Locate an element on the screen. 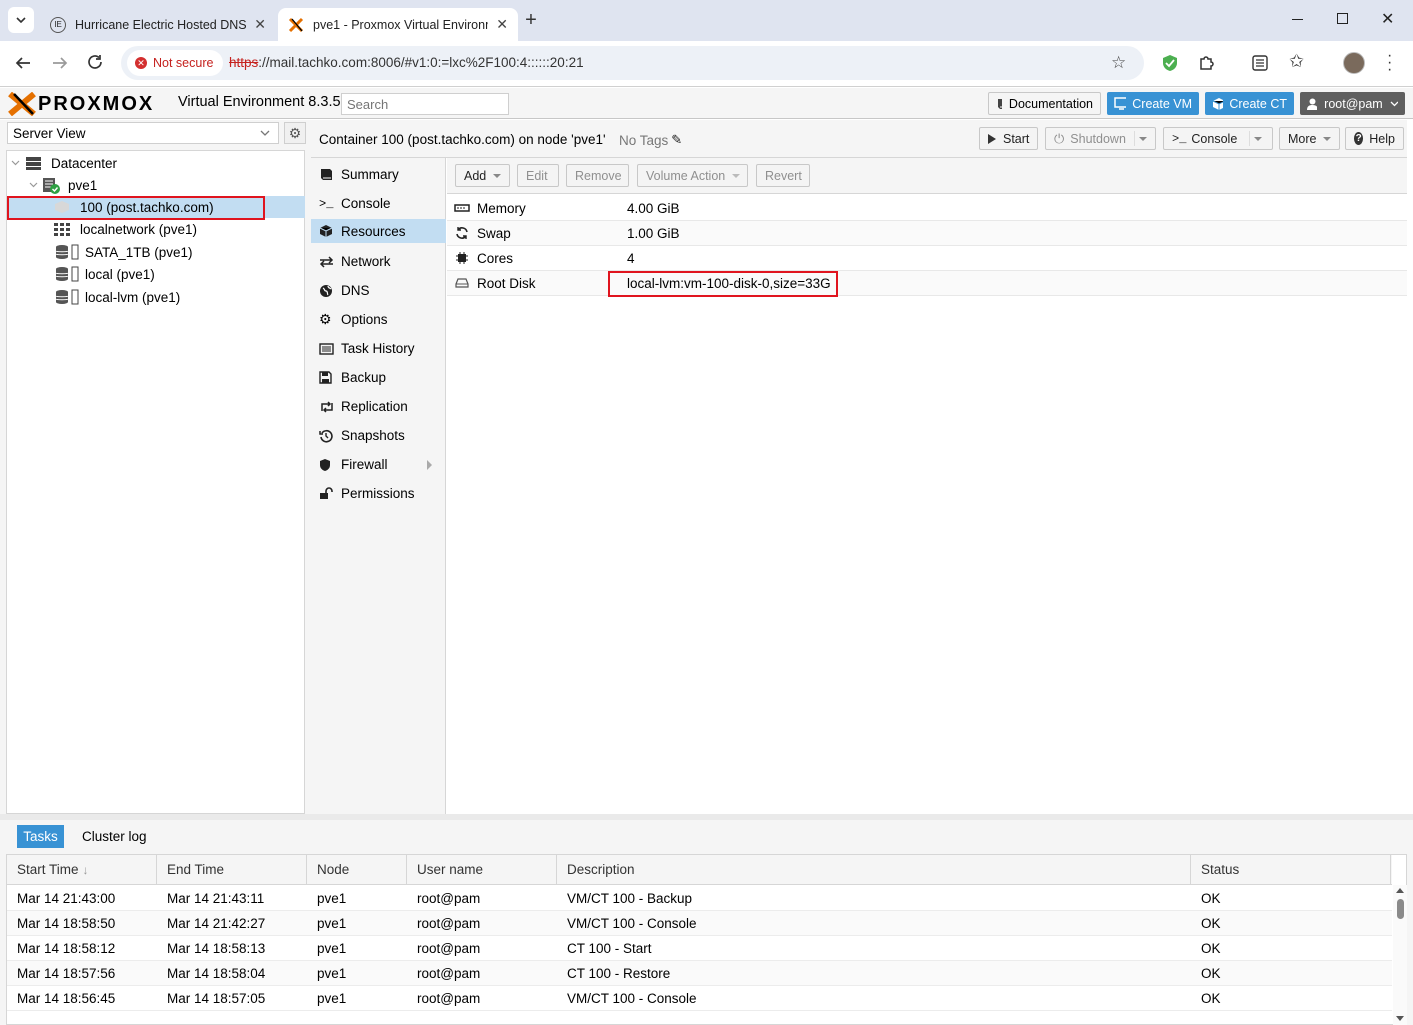 The width and height of the screenshot is (1413, 1025). volume-action-button: Volume Action is located at coordinates (692, 175).